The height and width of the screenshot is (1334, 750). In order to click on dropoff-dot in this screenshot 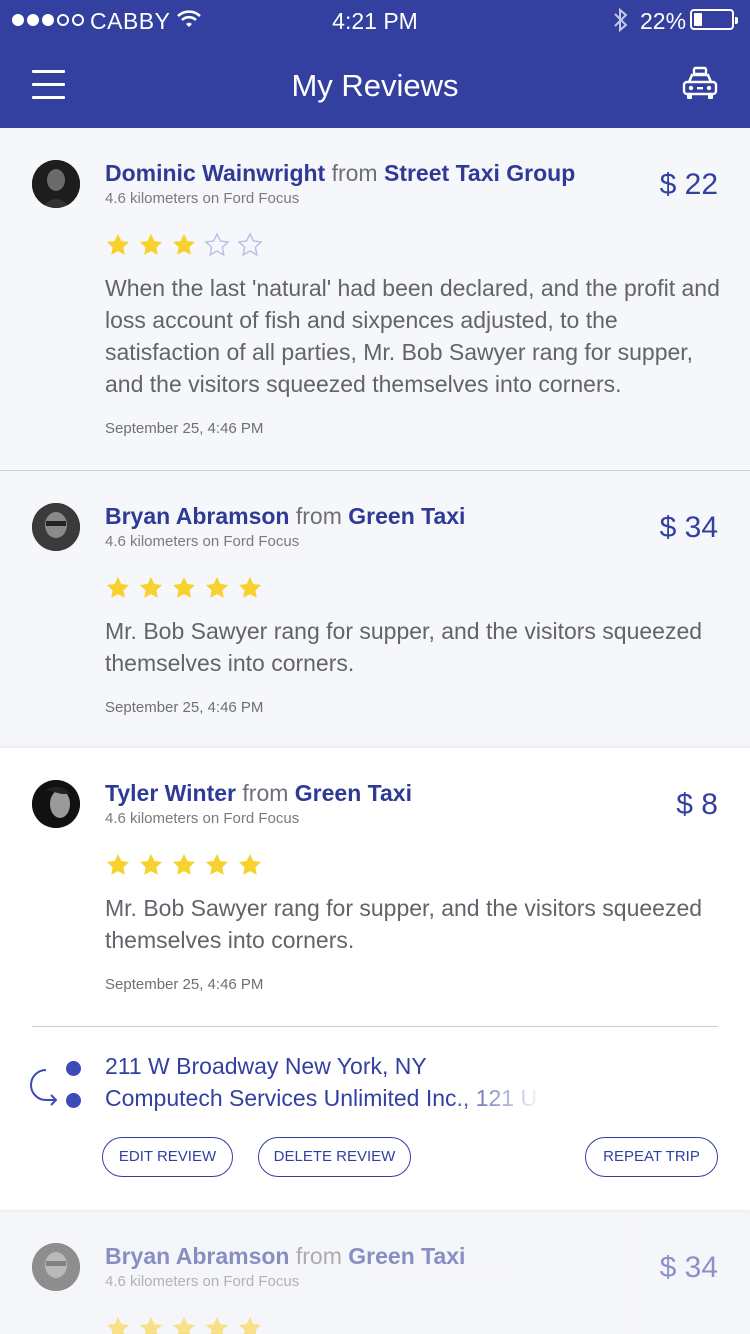, I will do `click(73, 1100)`.